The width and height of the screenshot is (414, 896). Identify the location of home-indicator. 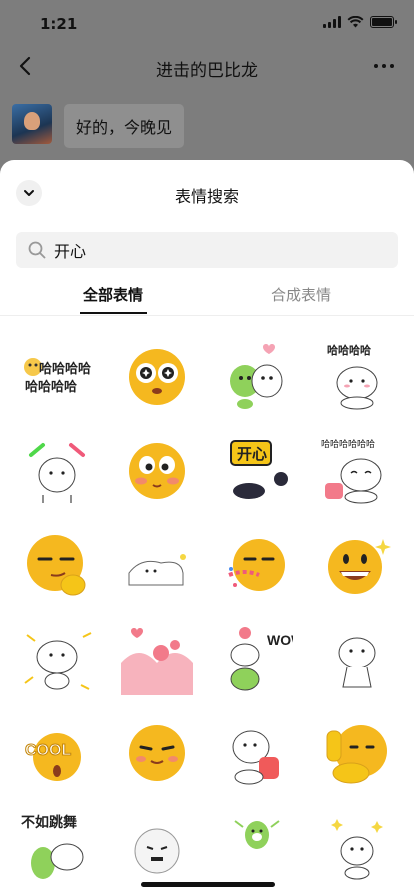
(208, 884).